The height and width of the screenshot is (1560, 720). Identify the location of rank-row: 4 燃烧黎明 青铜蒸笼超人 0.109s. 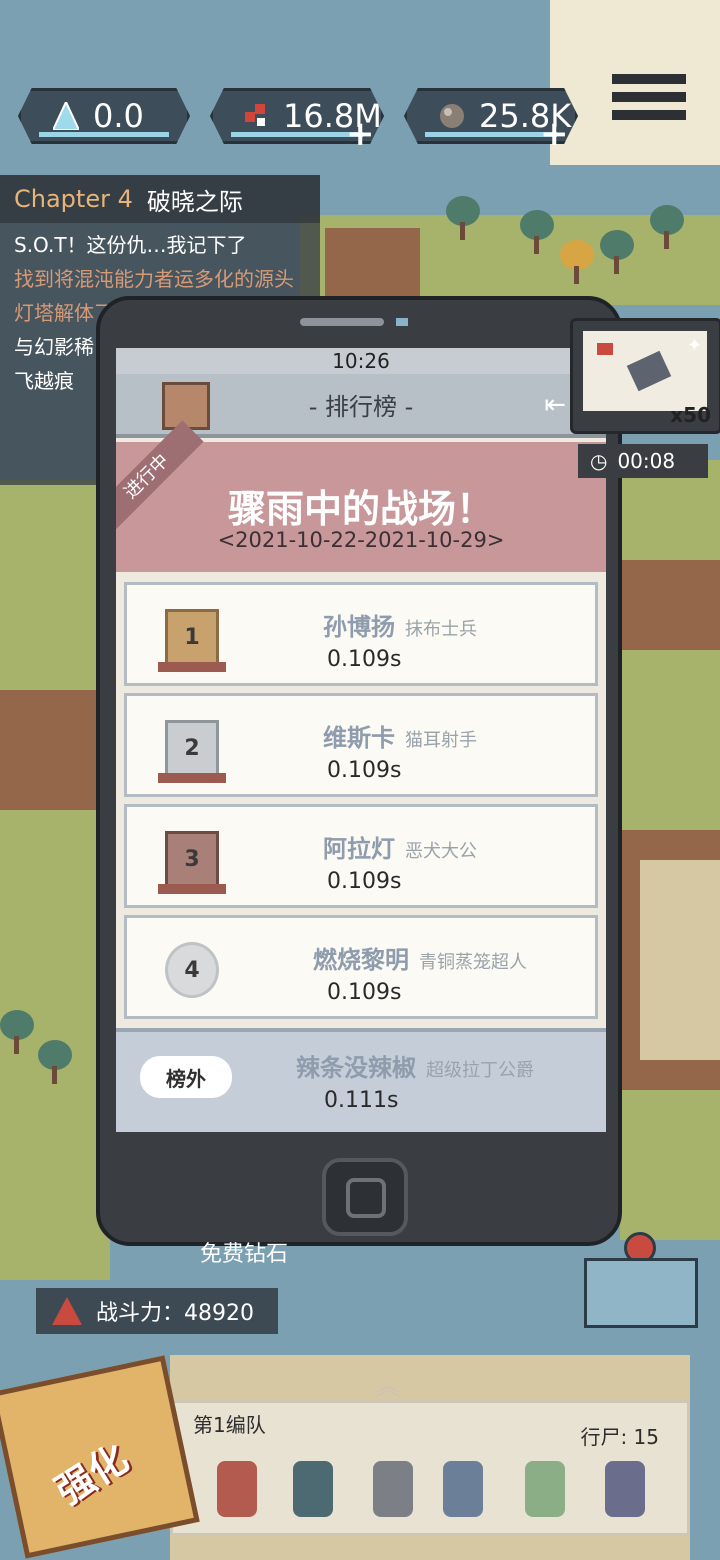
(361, 967).